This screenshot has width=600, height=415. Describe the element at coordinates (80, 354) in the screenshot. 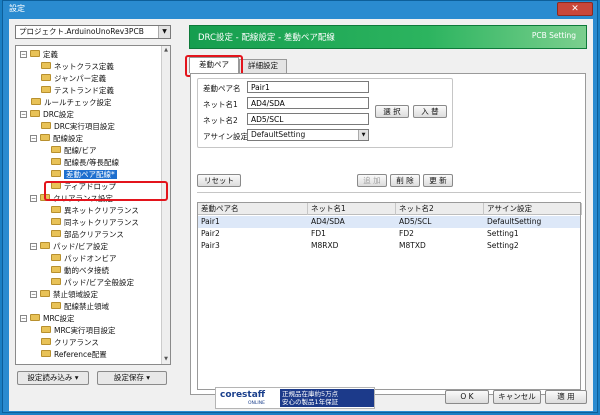

I see `tree-item-label: Reference配置` at that location.